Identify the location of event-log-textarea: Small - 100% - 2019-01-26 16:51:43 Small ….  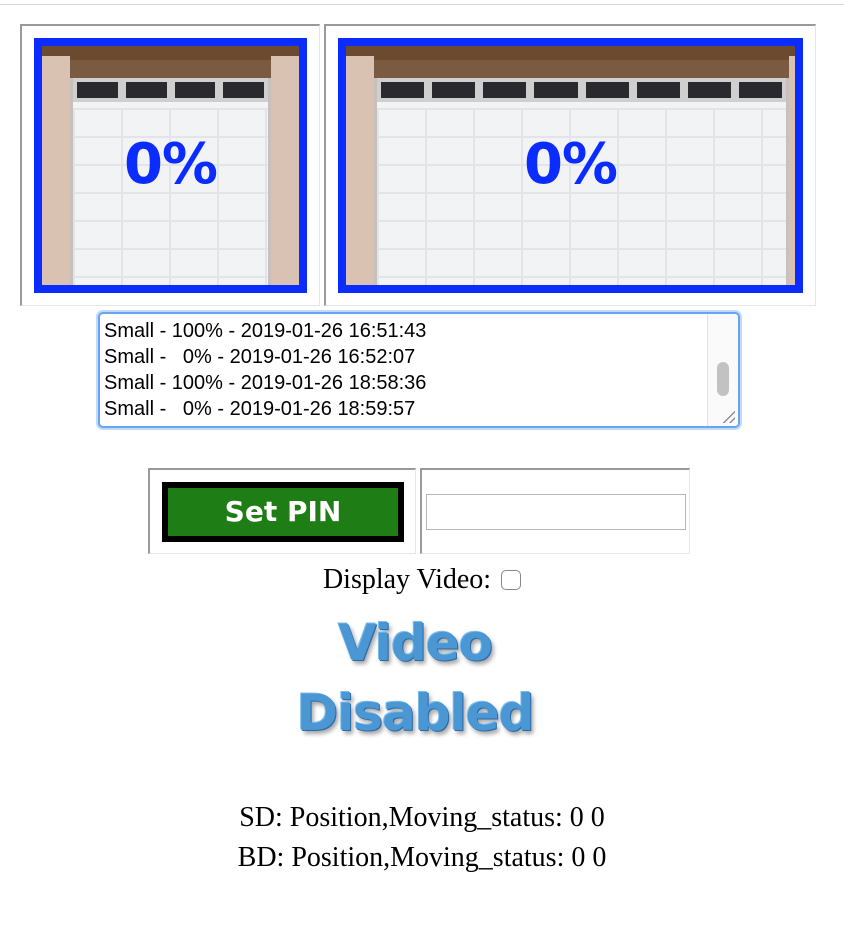
(419, 370).